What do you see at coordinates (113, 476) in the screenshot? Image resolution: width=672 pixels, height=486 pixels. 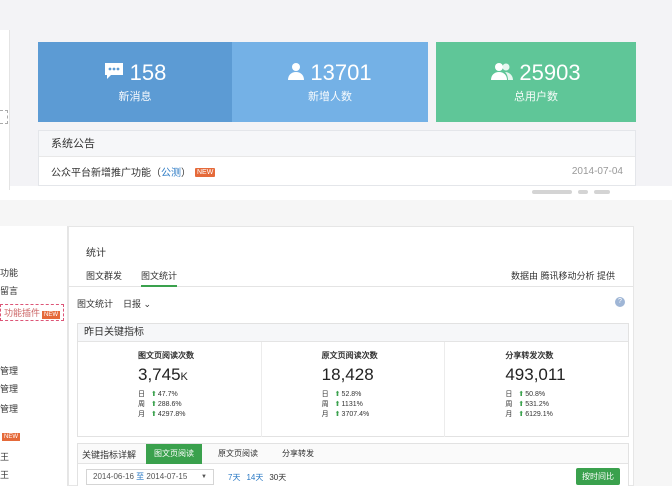 I see `date-from: 2014-06-16` at bounding box center [113, 476].